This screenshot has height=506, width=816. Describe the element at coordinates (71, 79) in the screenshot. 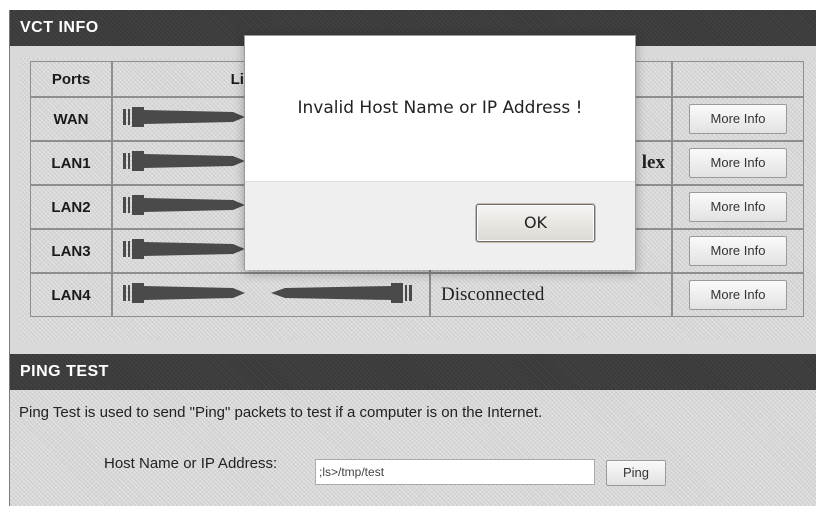

I see `col-ports-header: Ports` at that location.